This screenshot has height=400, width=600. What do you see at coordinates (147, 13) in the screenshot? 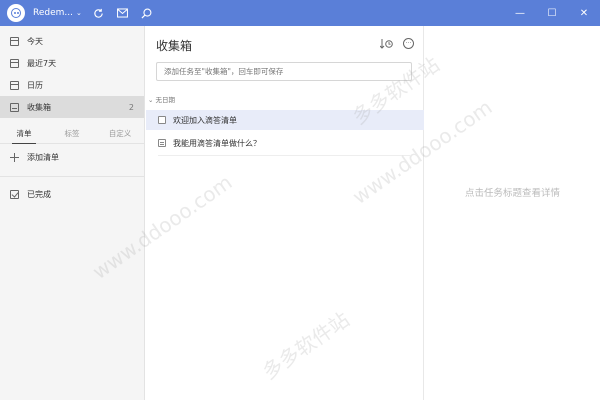
I see `search-icon` at bounding box center [147, 13].